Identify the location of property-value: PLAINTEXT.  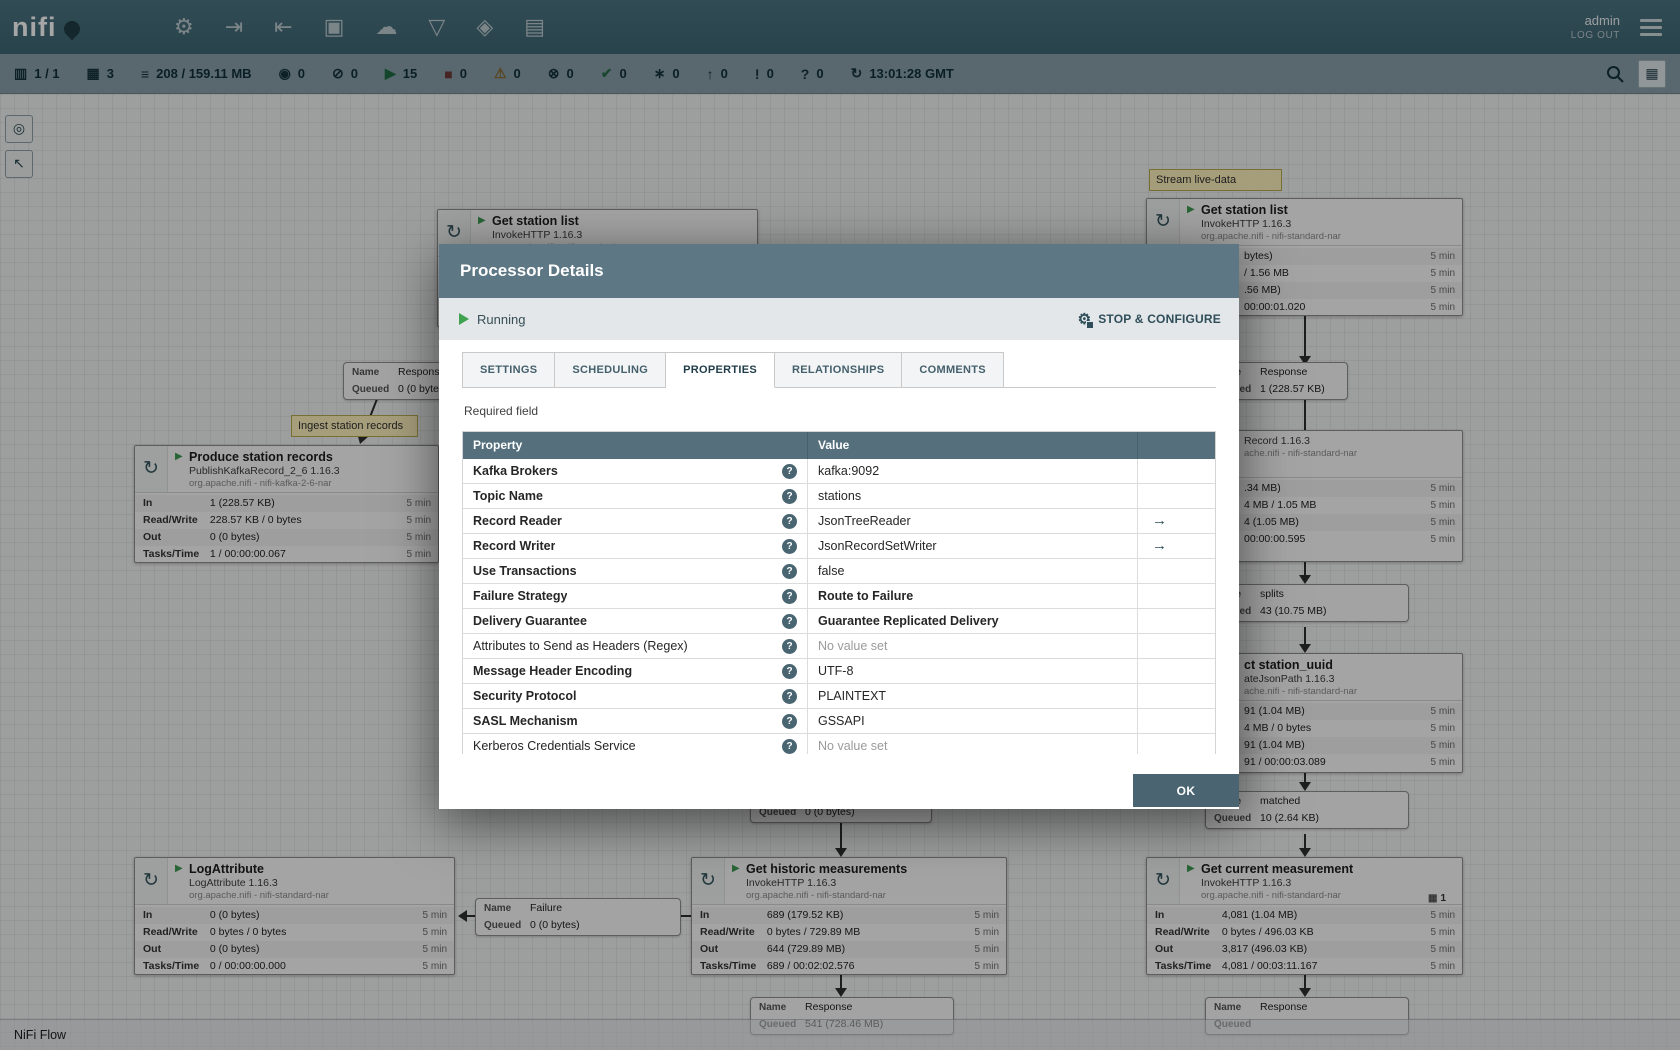
(852, 696).